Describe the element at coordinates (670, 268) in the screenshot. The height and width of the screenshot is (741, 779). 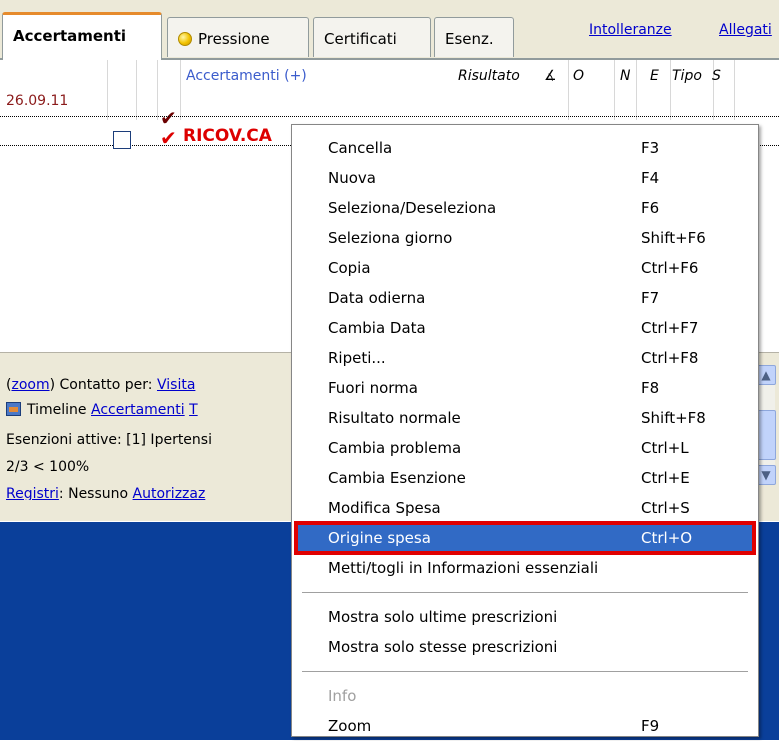
I see `menu-item-shortcut: Ctrl+F6` at that location.